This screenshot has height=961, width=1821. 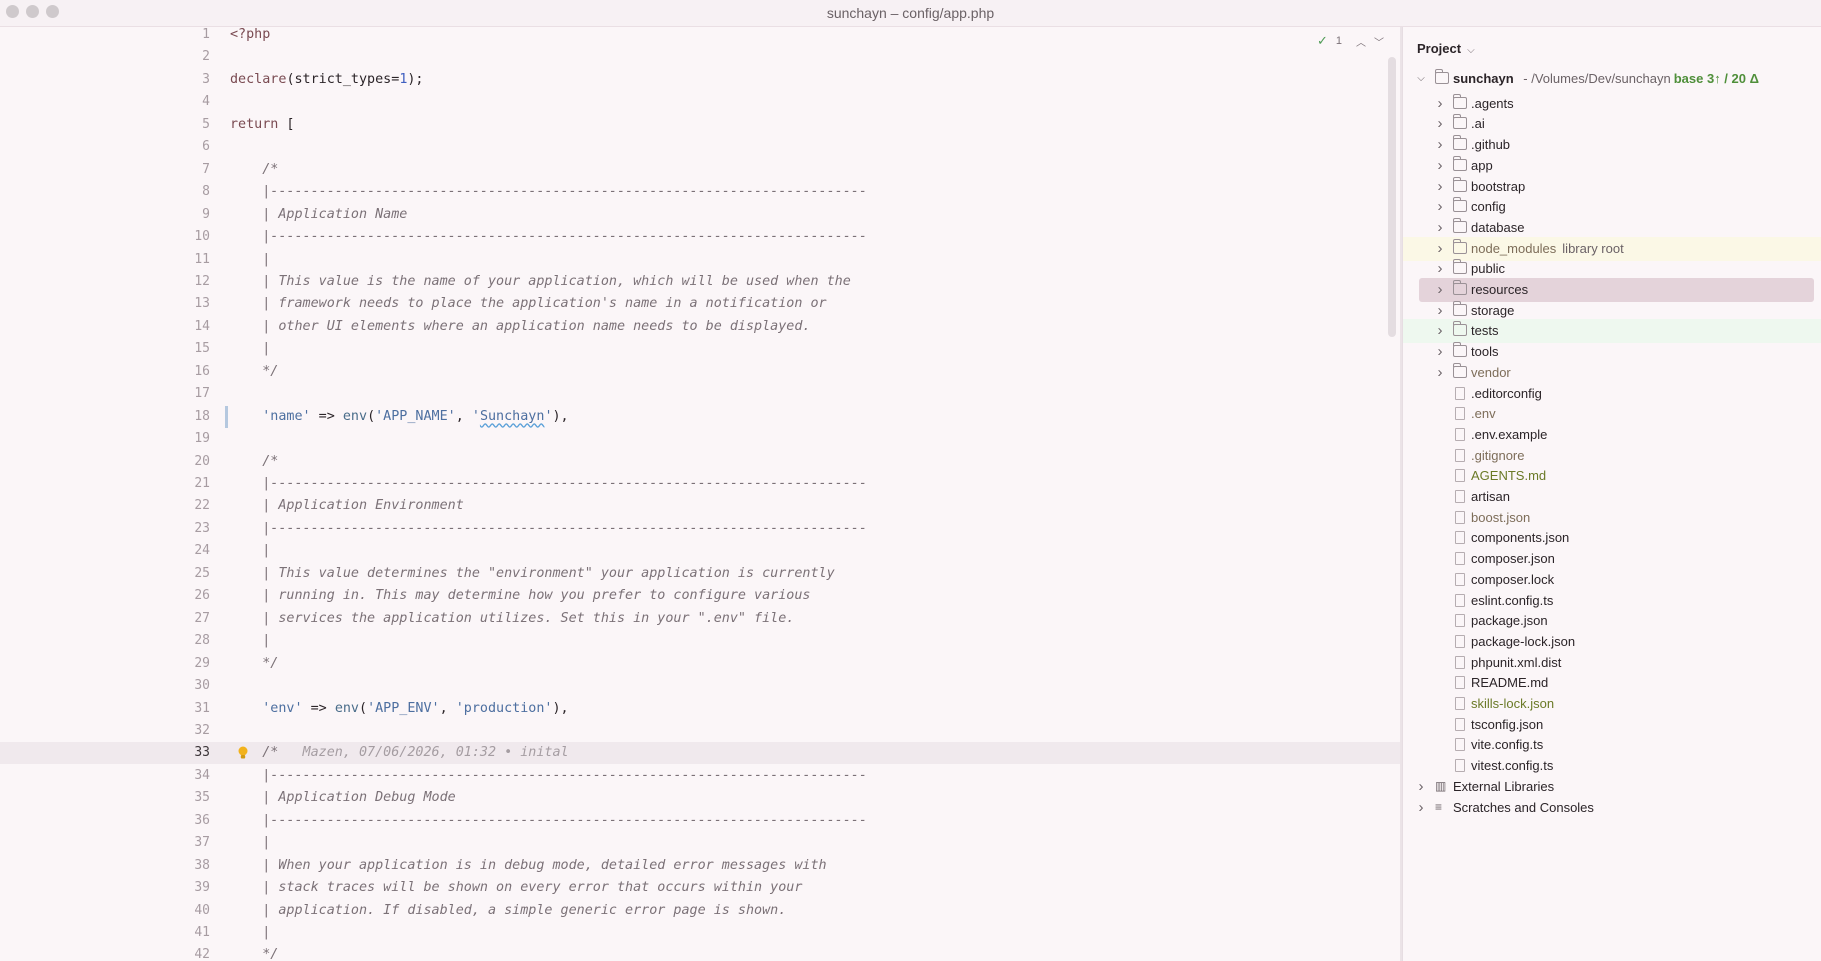 I want to click on code-token: ', so click(x=548, y=416).